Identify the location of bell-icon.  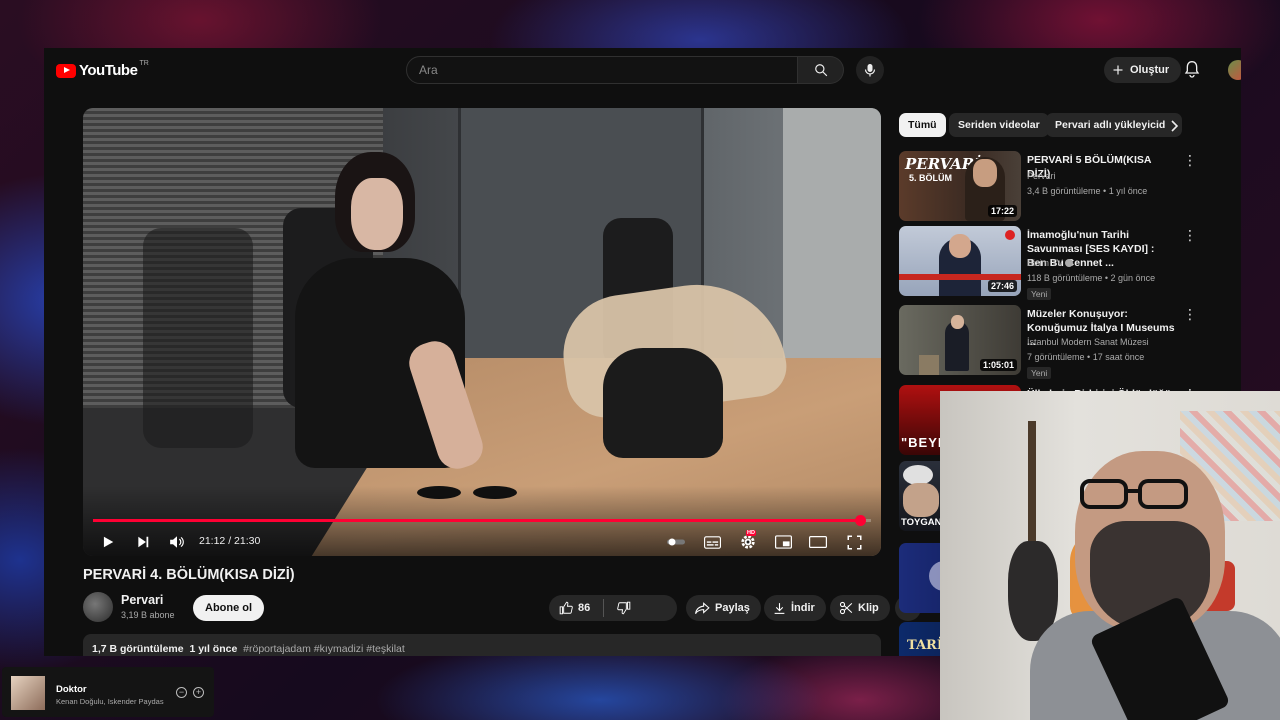
(1192, 69).